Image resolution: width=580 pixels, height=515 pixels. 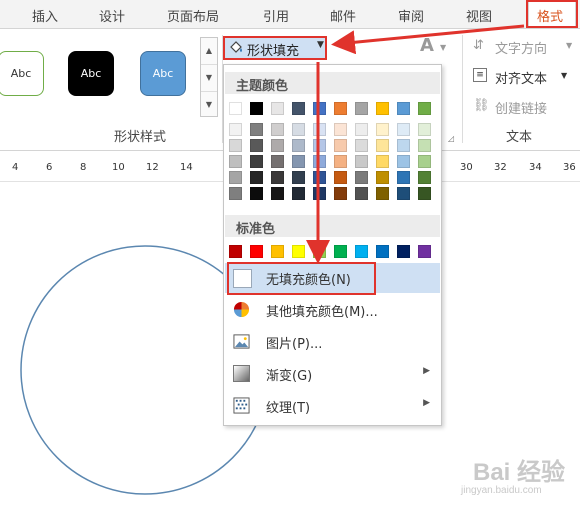 I want to click on style-gallery-scroll: ▲ ▼ ▼, so click(x=209, y=77).